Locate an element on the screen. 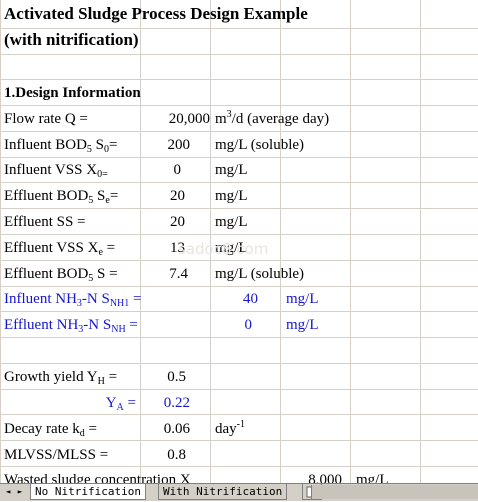  label-wasted-sludge: Wasted sludge concentration X is located at coordinates (97, 477).